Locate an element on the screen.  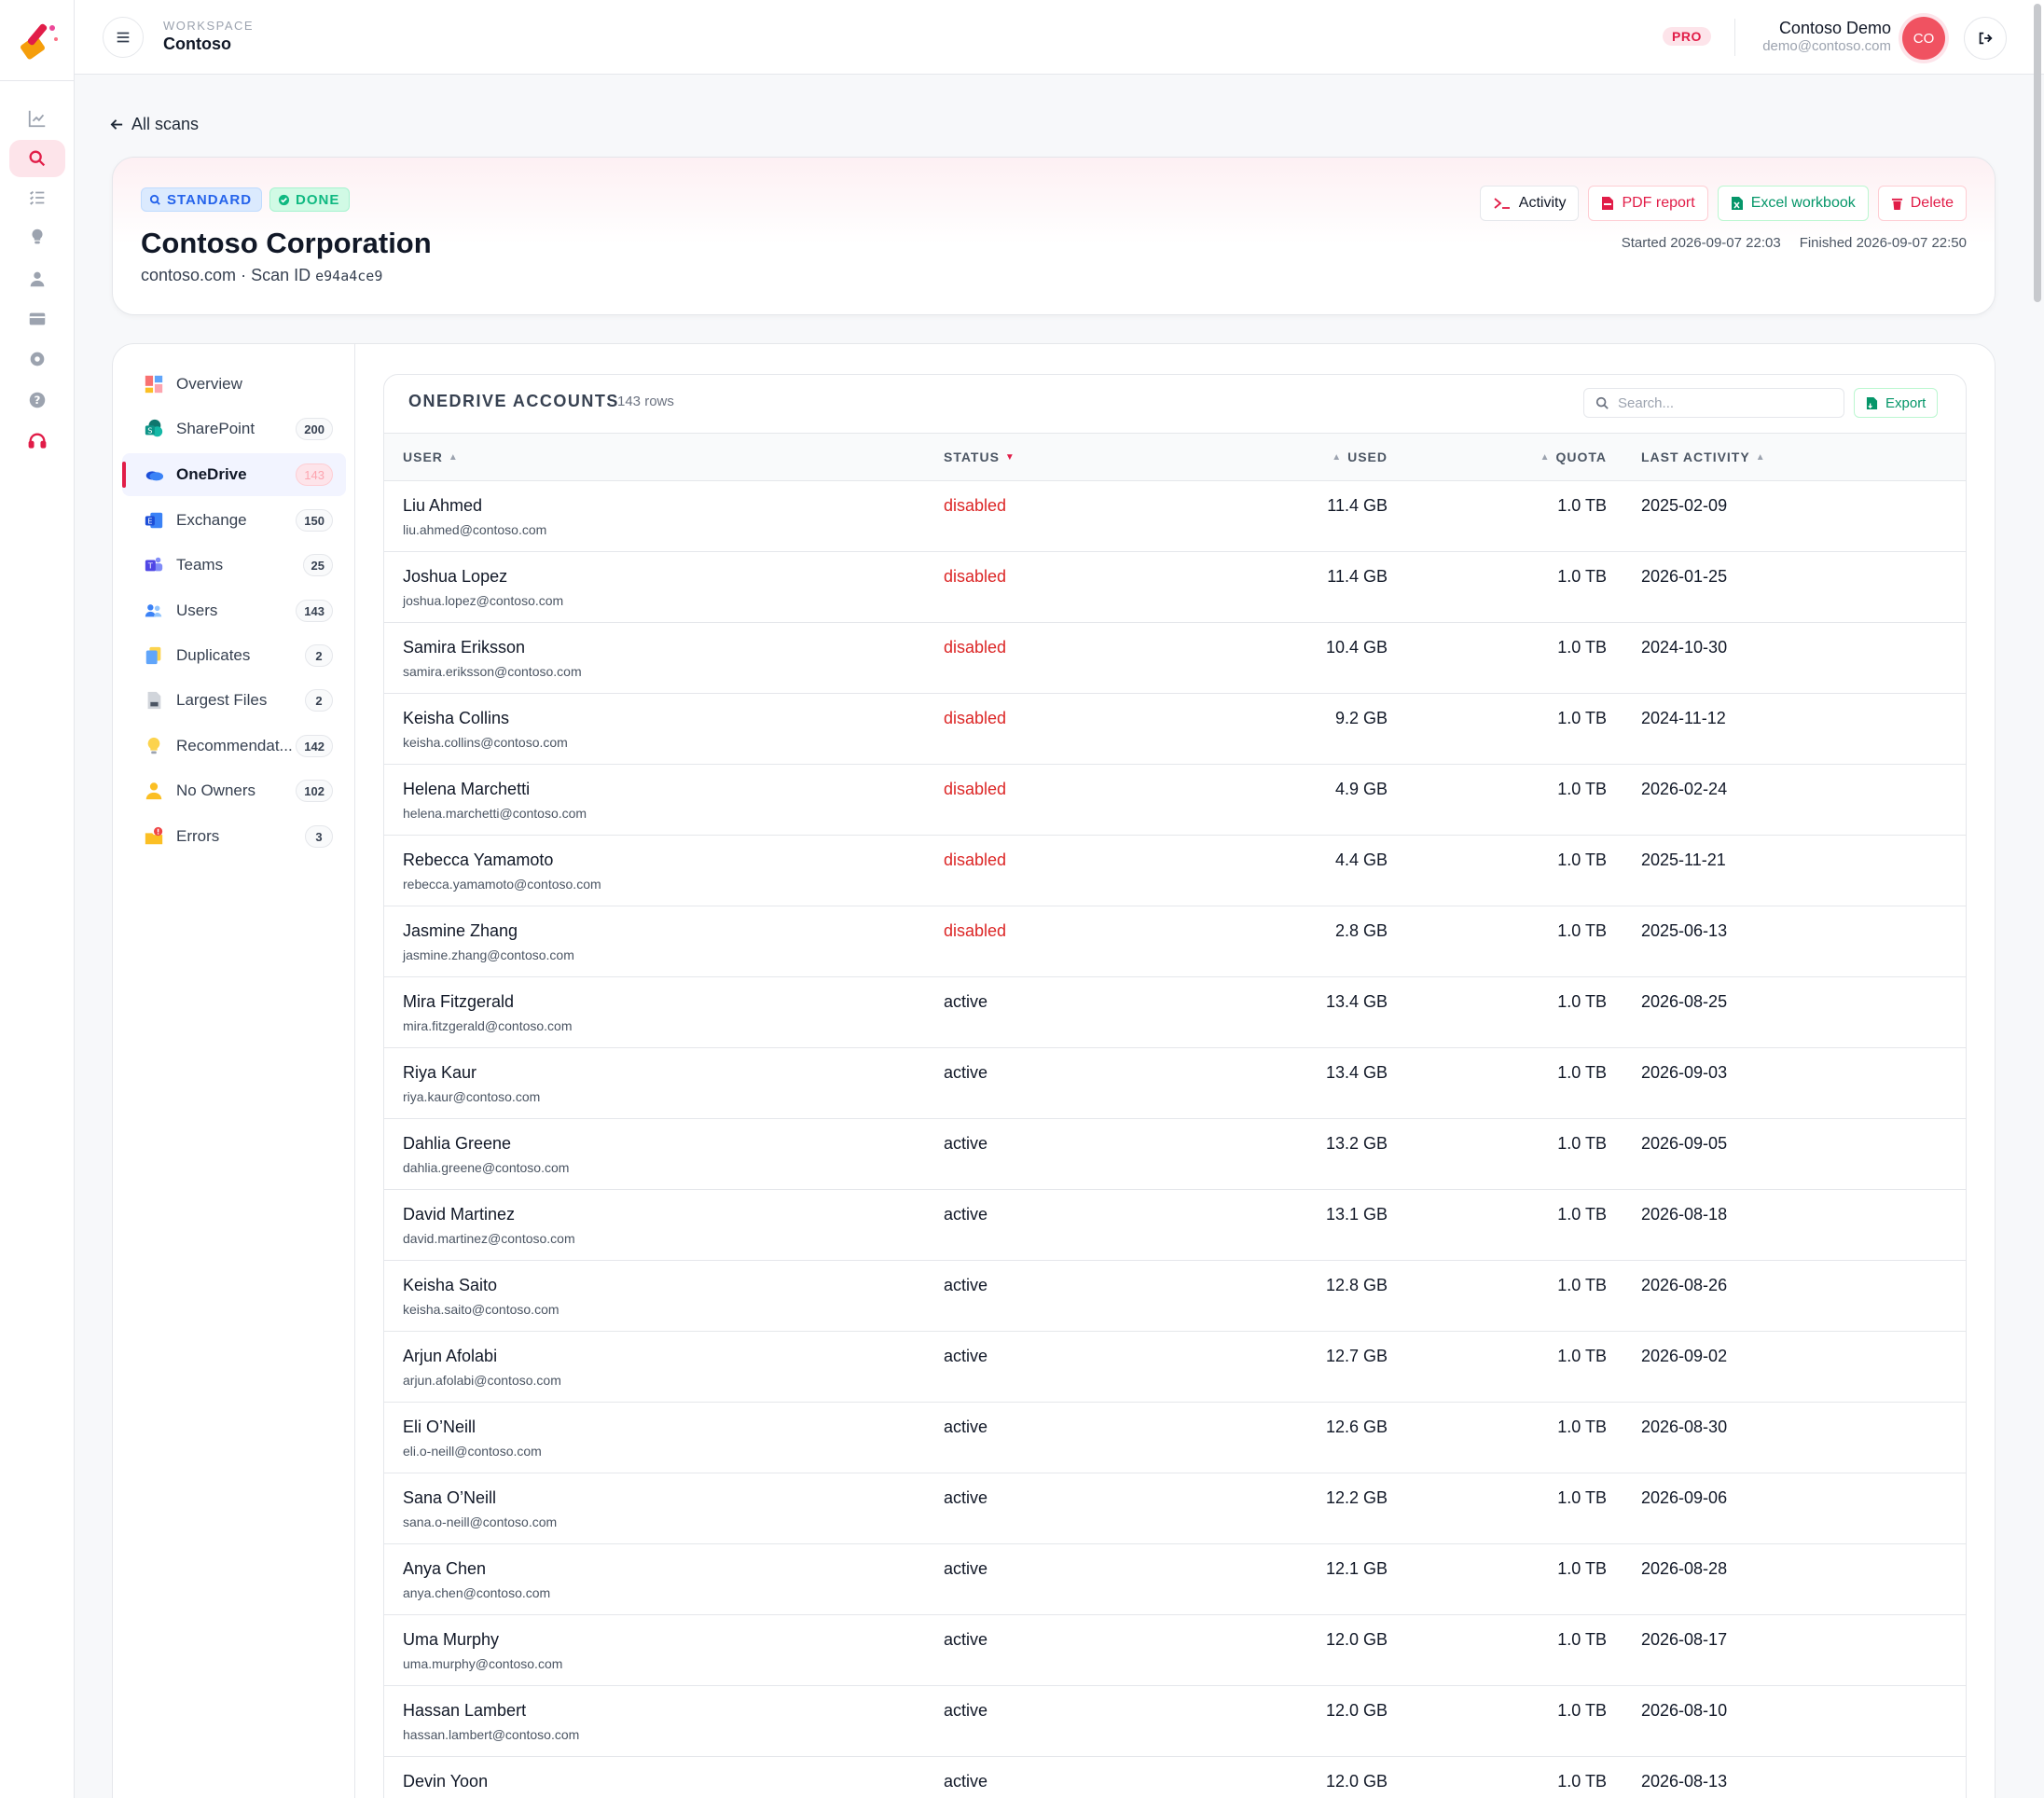
user-email-cell: eli.o-neill@contoso.com is located at coordinates (472, 1451).